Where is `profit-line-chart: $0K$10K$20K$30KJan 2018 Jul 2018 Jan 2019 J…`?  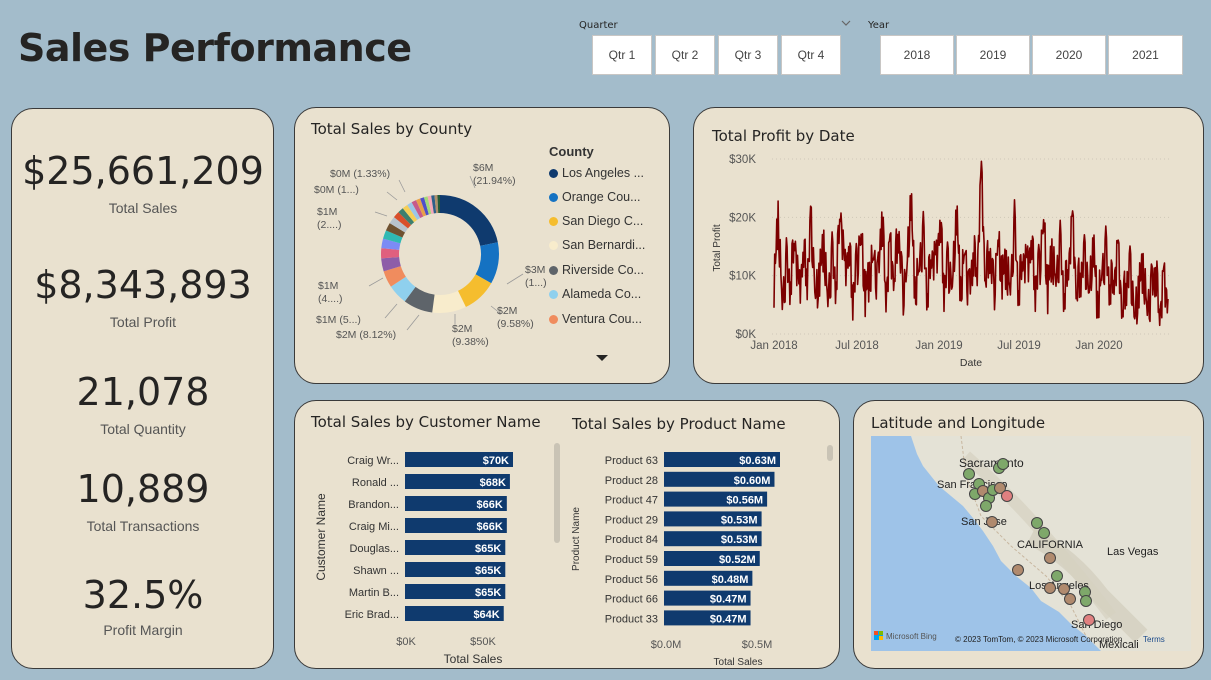
profit-line-chart: $0K$10K$20K$30KJan 2018 Jul 2018 Jan 2019 J… is located at coordinates (941, 261).